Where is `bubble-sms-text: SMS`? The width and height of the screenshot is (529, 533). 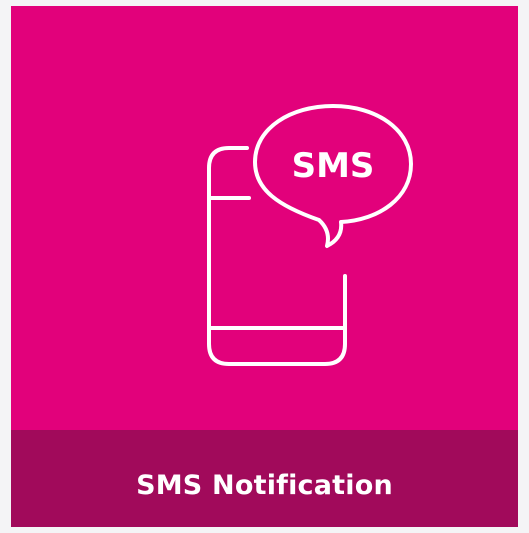
bubble-sms-text: SMS is located at coordinates (333, 166).